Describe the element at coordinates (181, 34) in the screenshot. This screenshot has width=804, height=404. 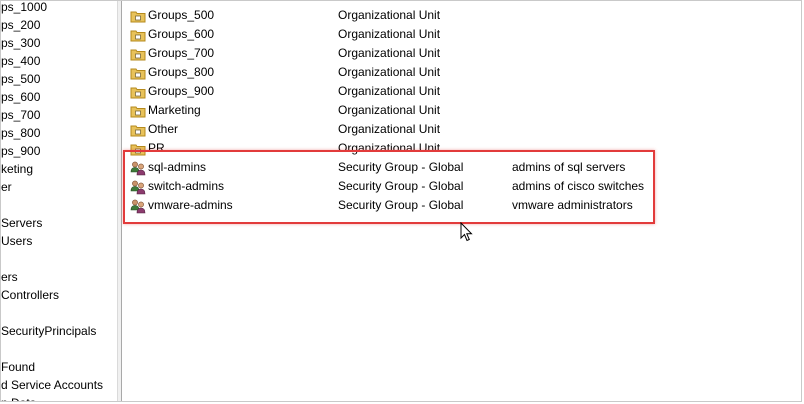
I see `item-name: Groups_600` at that location.